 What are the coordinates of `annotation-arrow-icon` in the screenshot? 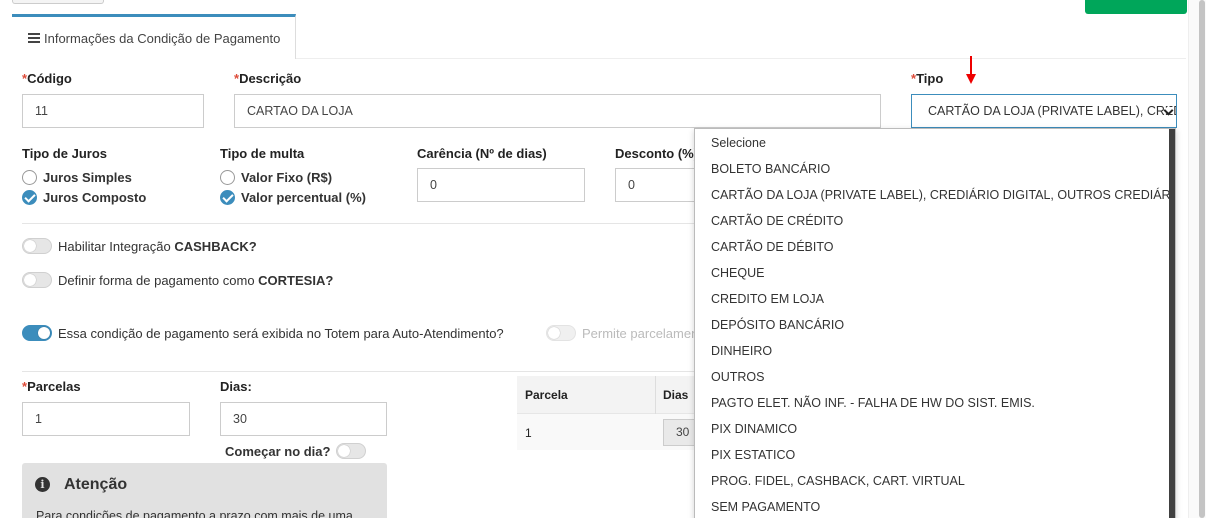 It's located at (971, 79).